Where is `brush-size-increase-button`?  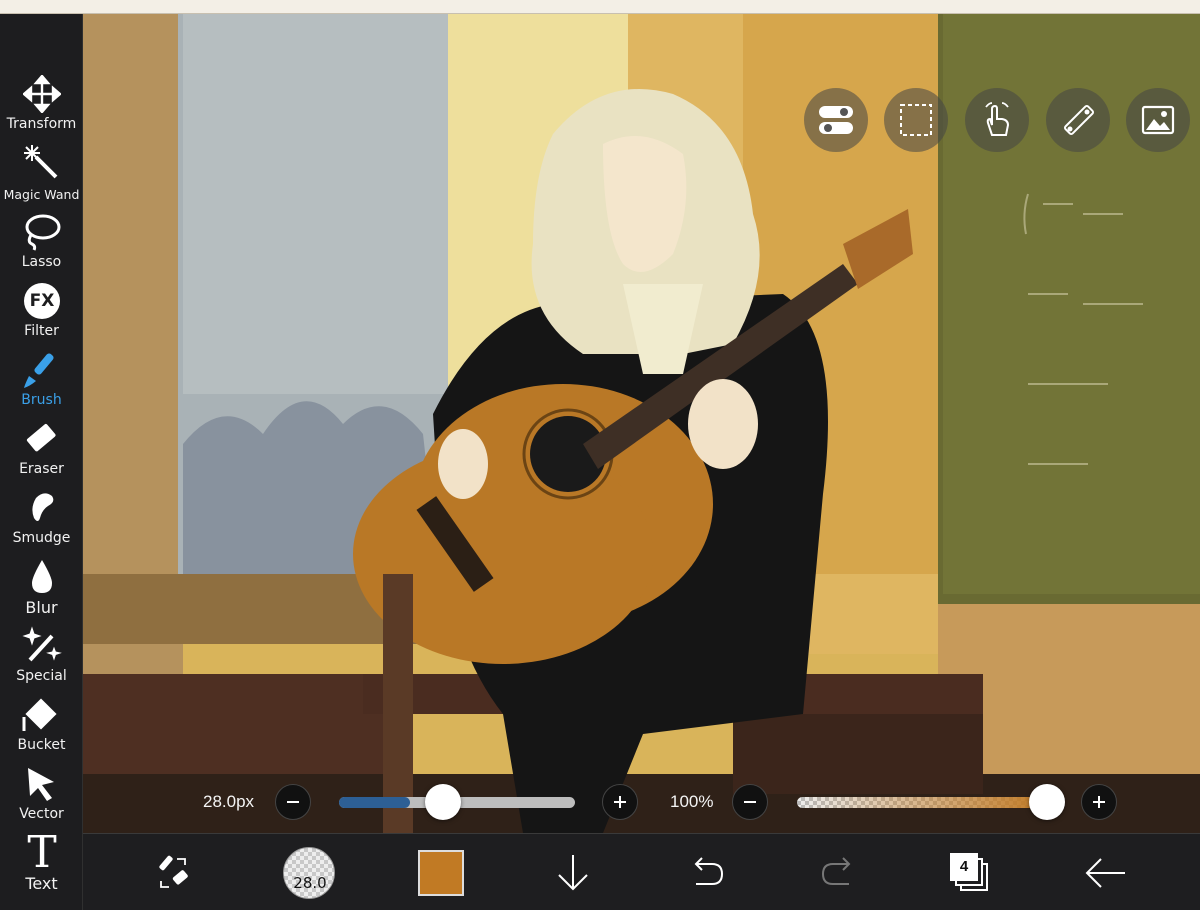
brush-size-increase-button is located at coordinates (620, 802).